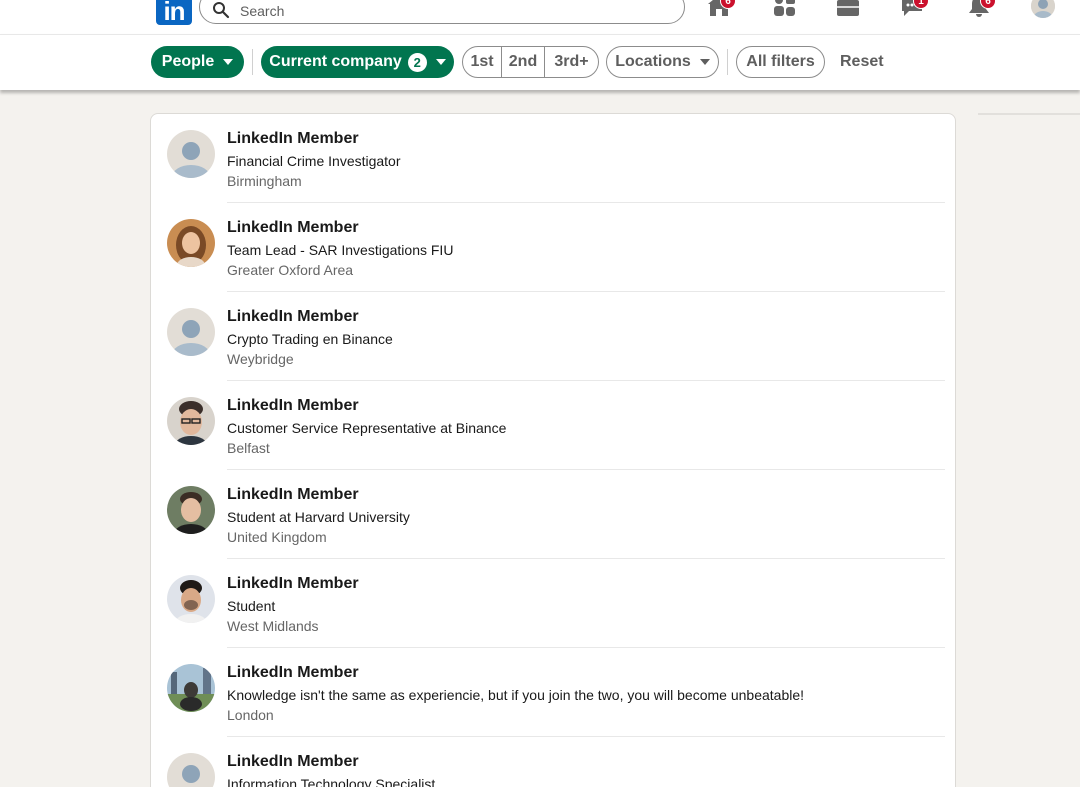 The height and width of the screenshot is (787, 1080). Describe the element at coordinates (417, 62) in the screenshot. I see `filter-count-badge: 2` at that location.